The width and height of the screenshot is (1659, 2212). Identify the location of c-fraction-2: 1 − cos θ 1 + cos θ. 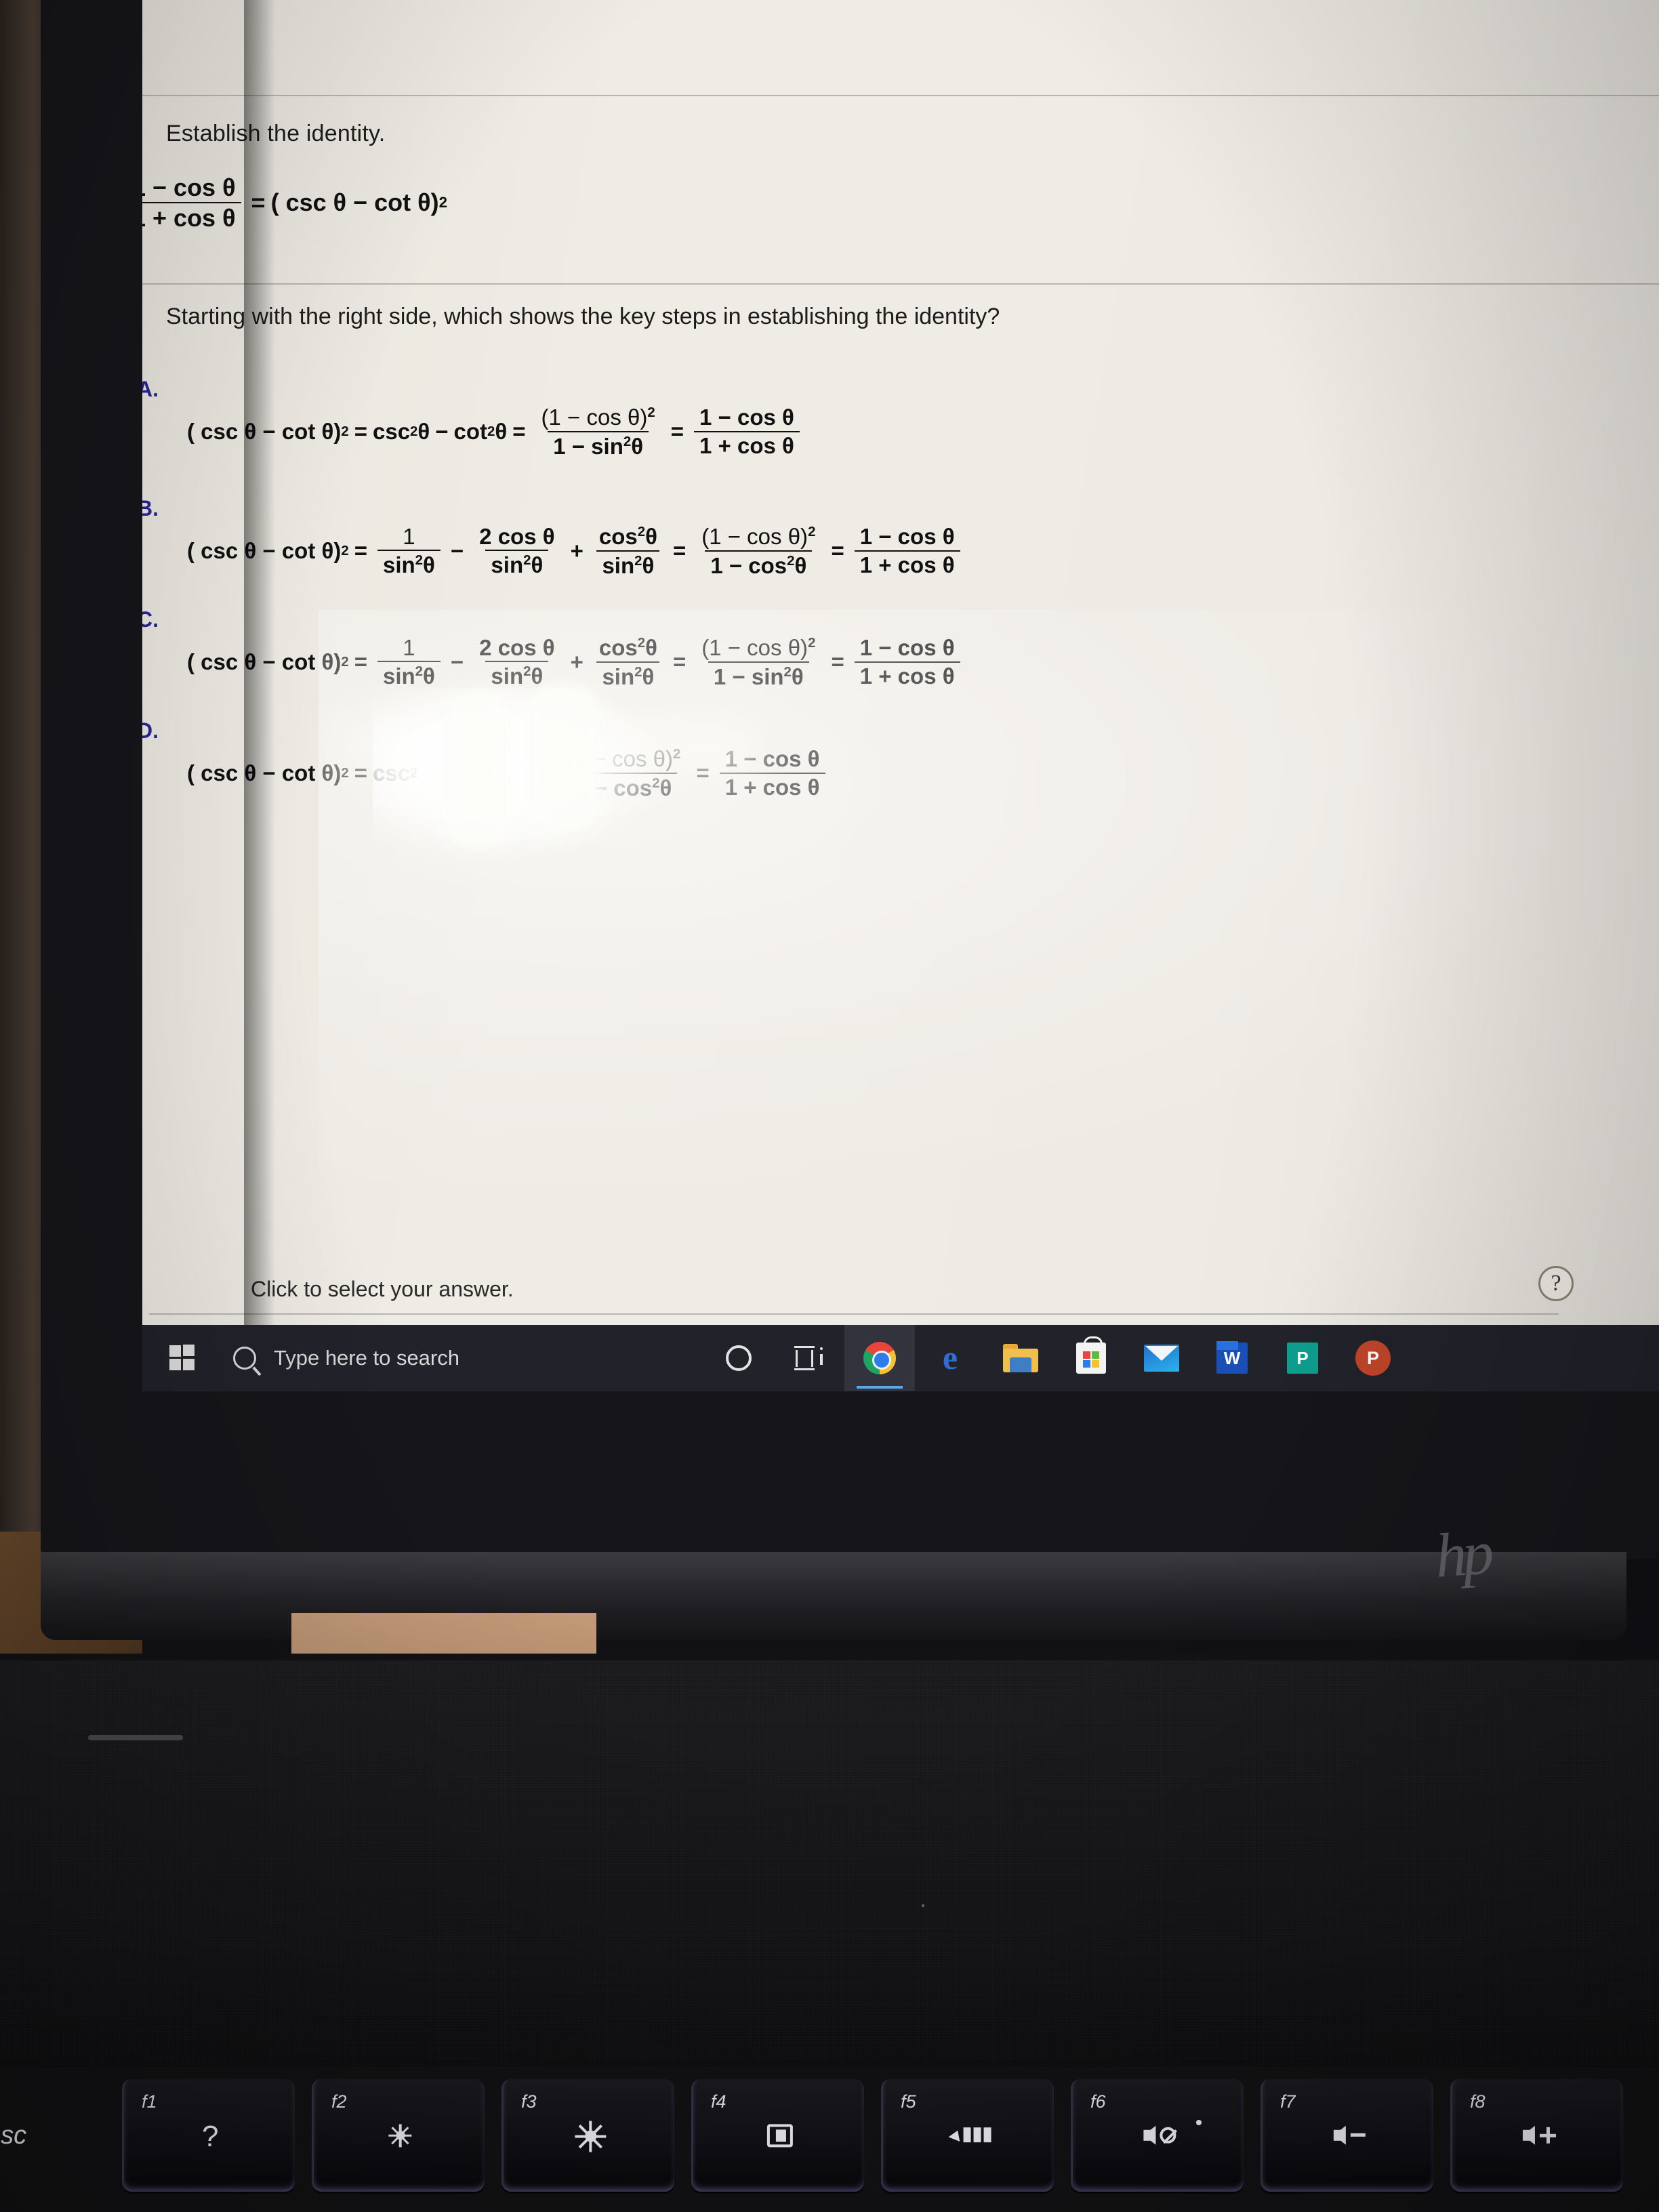
(907, 662).